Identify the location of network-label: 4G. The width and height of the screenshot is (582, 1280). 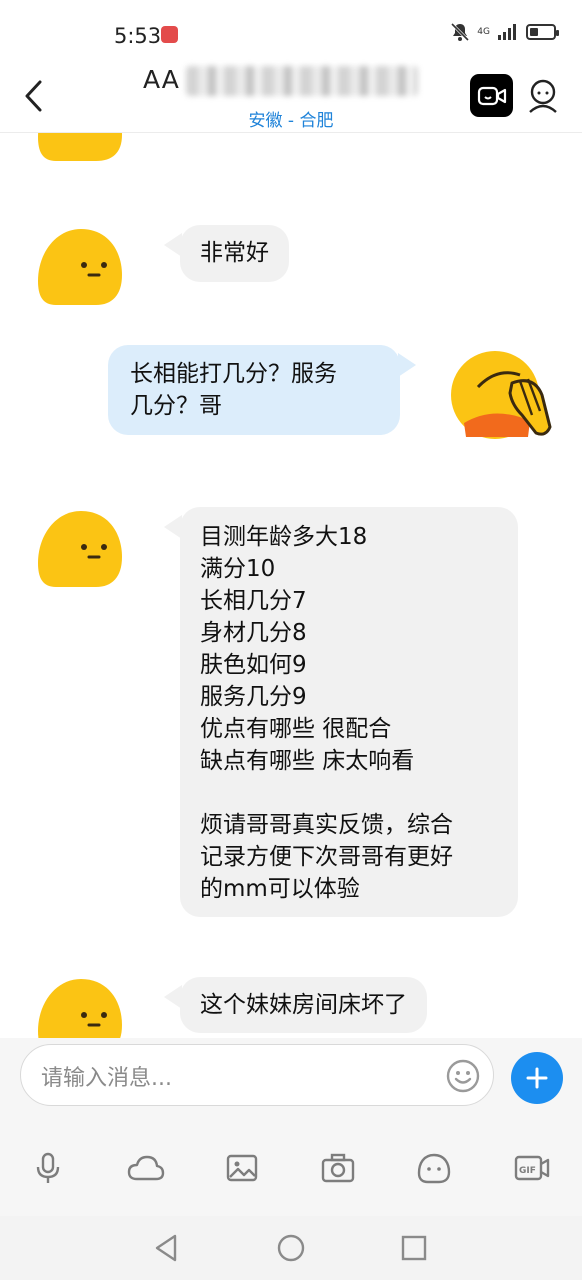
(483, 31).